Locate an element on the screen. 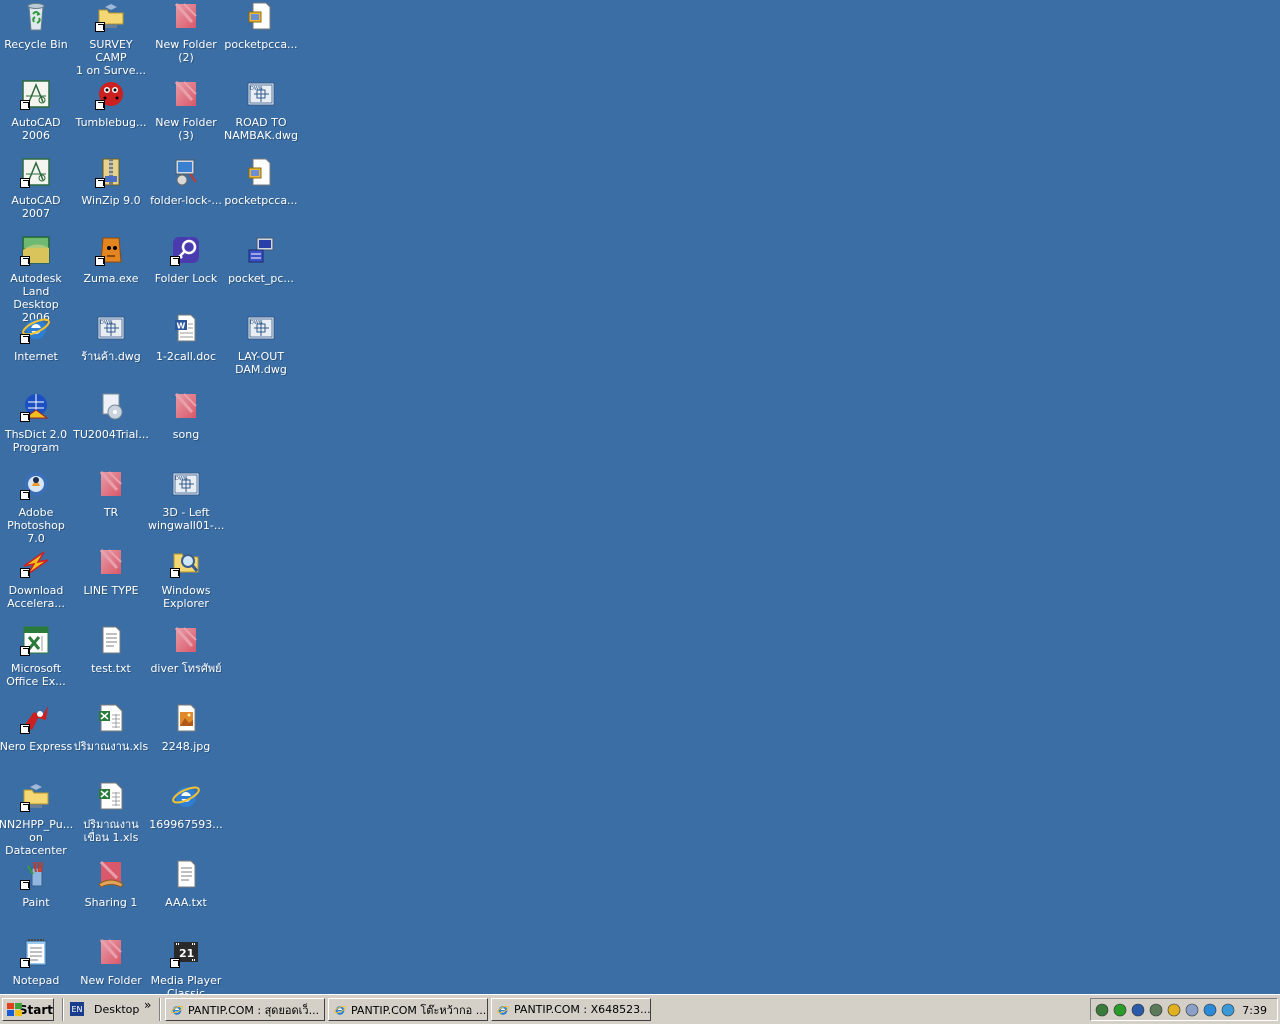  desktop-icon: Sharing 1 is located at coordinates (111, 896).